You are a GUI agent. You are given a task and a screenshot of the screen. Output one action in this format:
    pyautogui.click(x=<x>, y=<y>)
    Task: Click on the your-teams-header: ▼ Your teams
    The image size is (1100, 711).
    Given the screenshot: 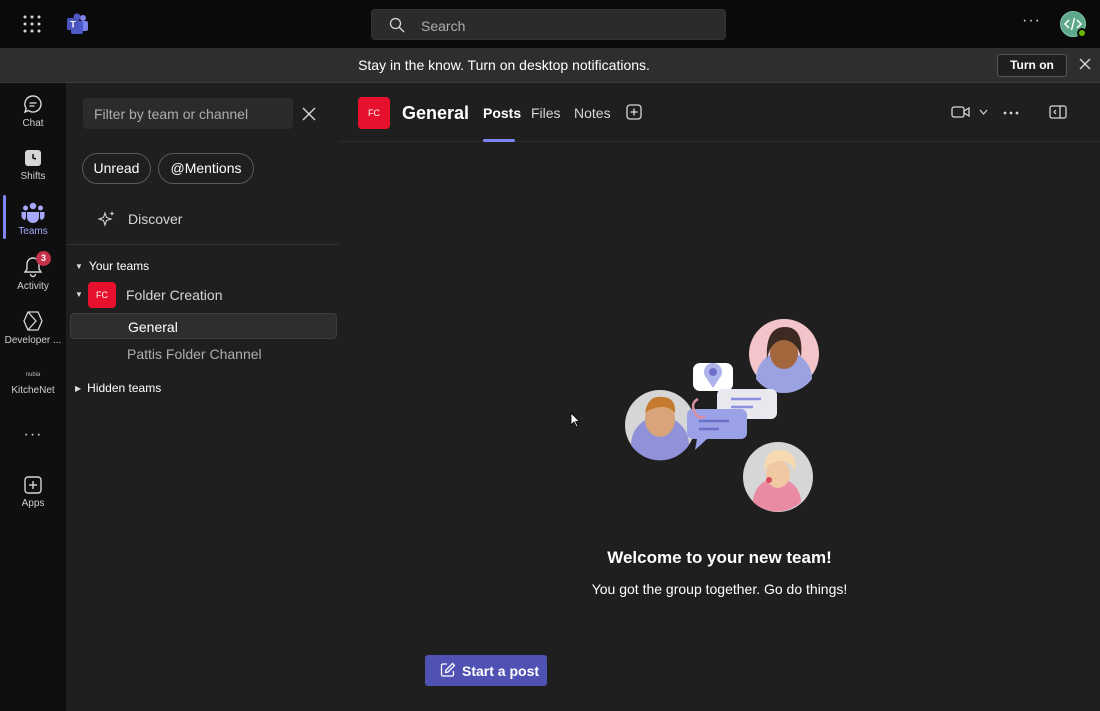 What is the action you would take?
    pyautogui.click(x=112, y=266)
    